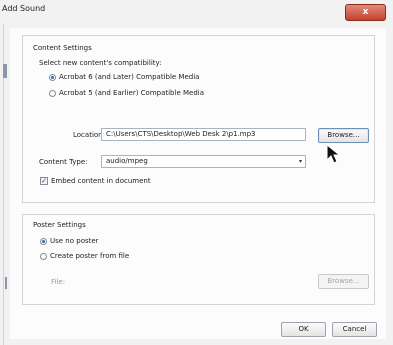 This screenshot has height=345, width=393. I want to click on close-button: x, so click(365, 12).